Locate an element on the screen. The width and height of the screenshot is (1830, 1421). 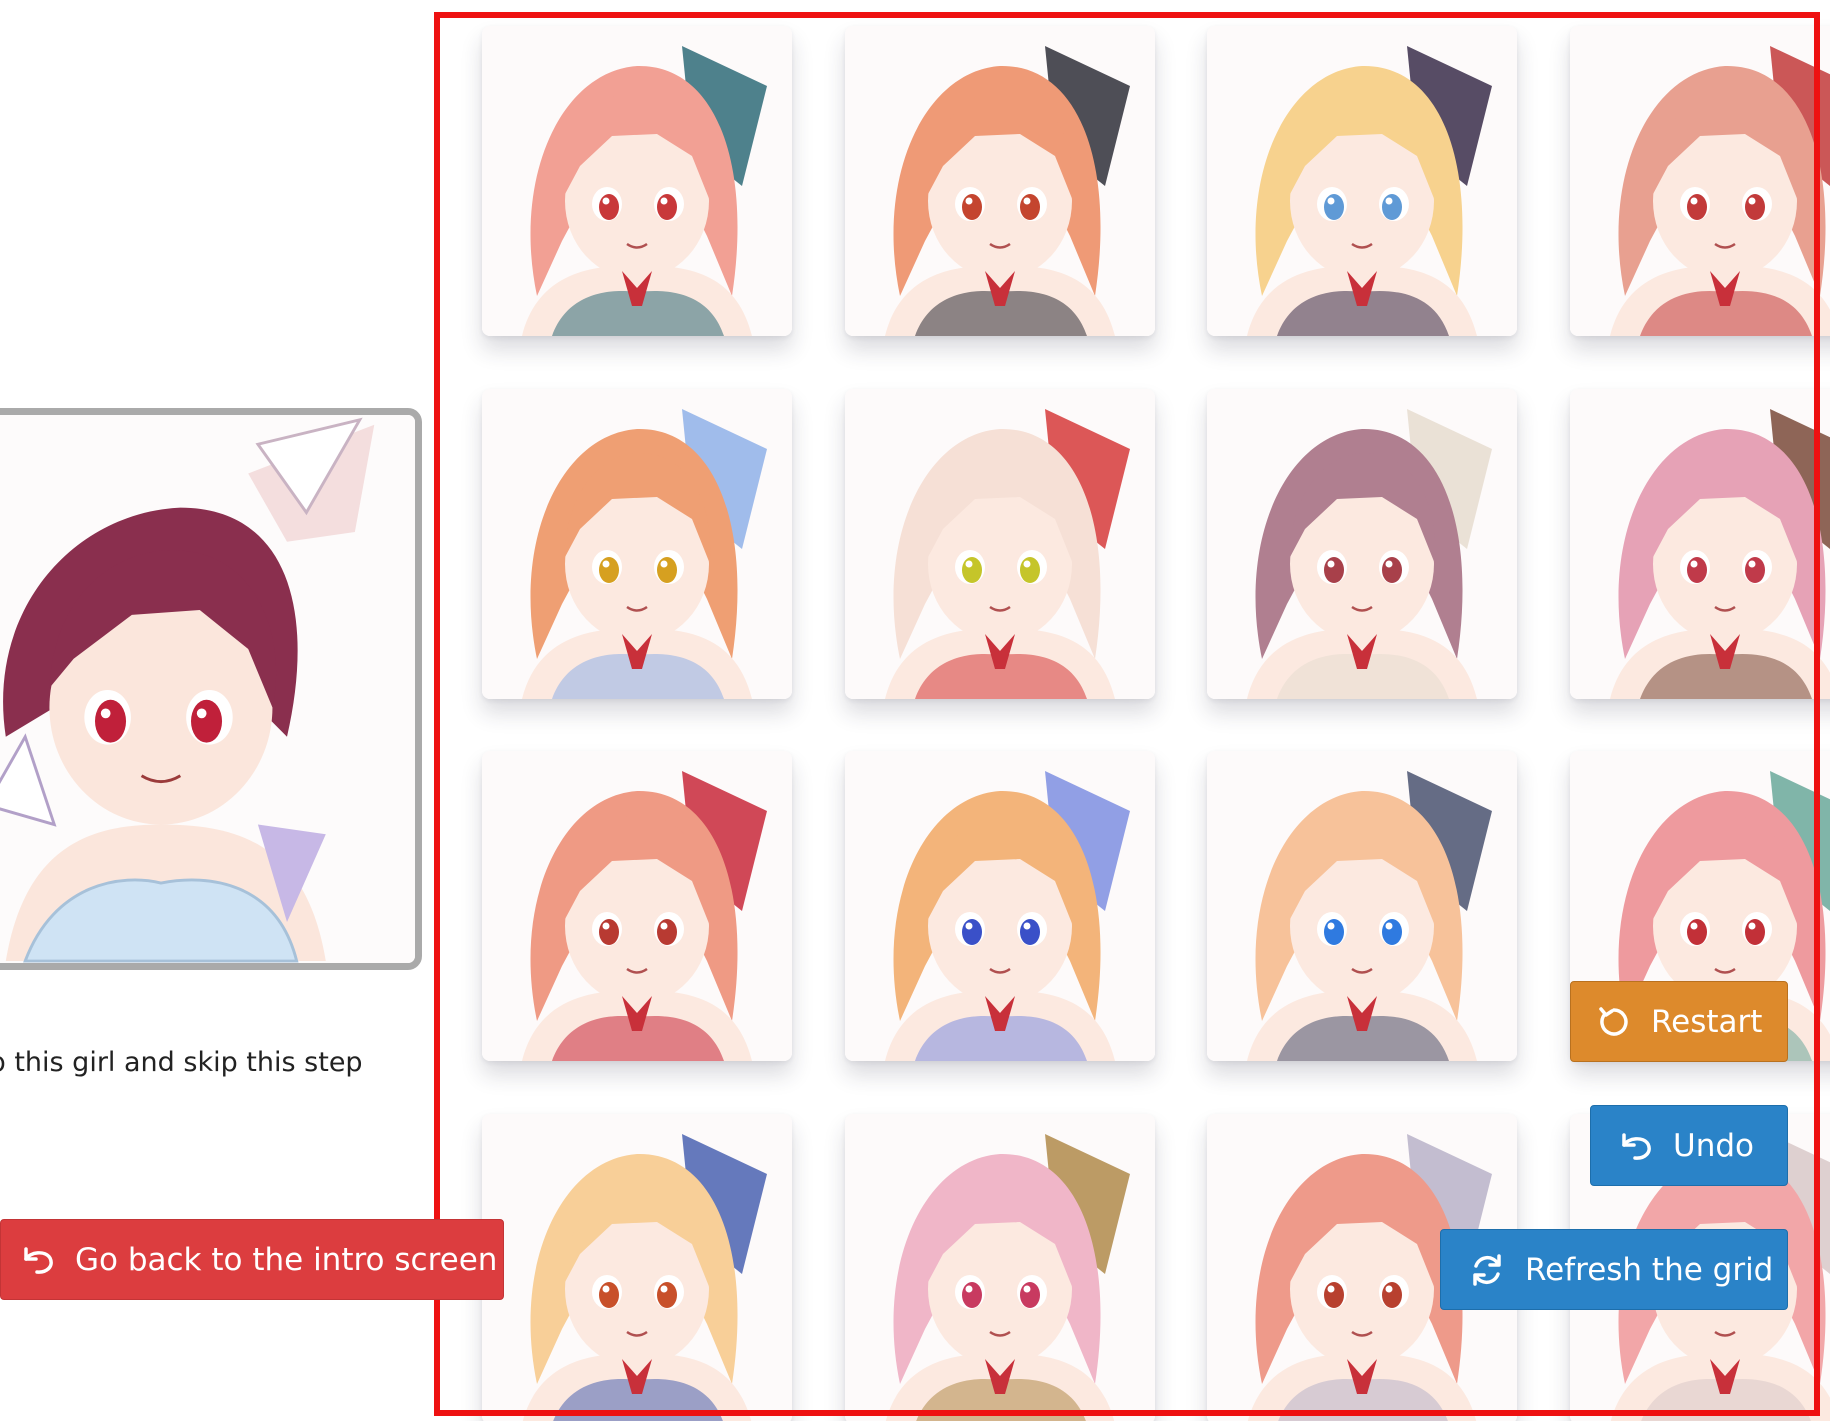
go-back-intro-label: Go back to the intro screen is located at coordinates (286, 1259).